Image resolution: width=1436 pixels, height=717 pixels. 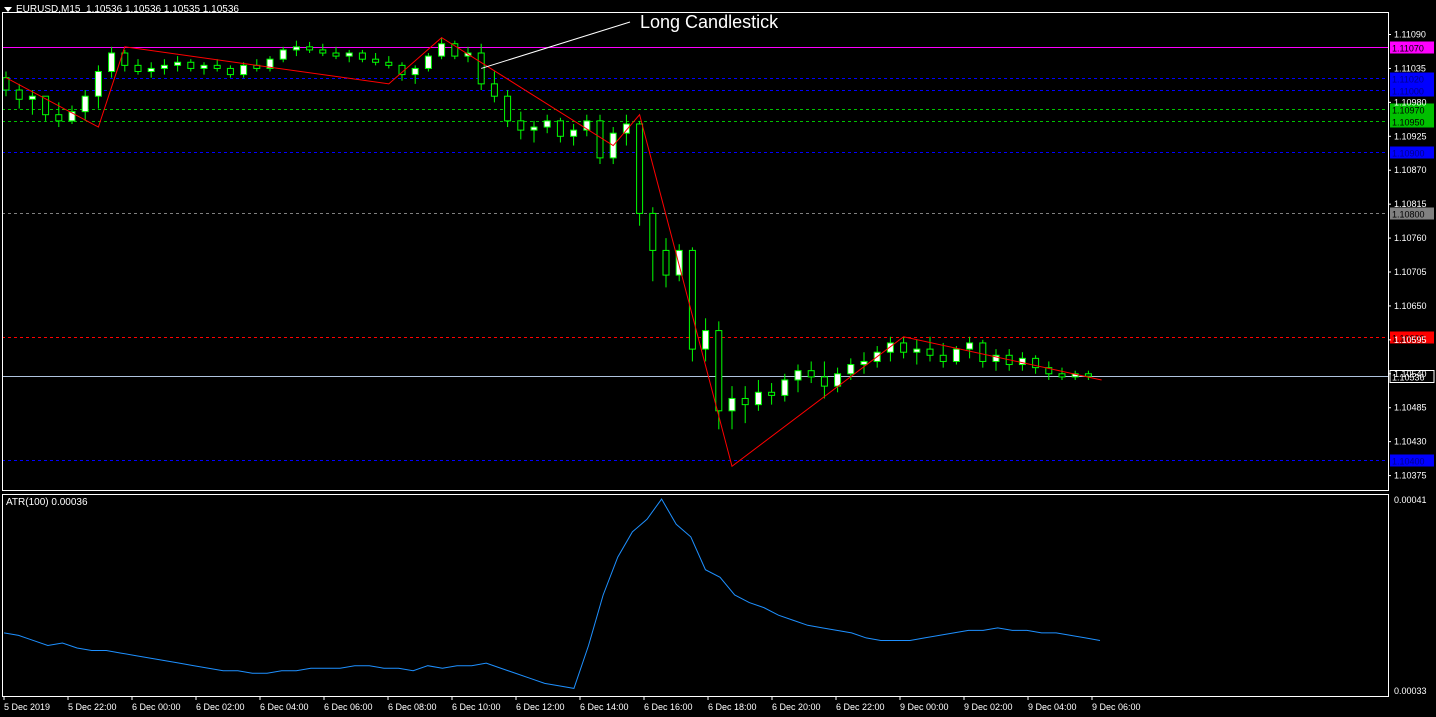 I want to click on level-label: 1.11000, so click(x=1408, y=92).